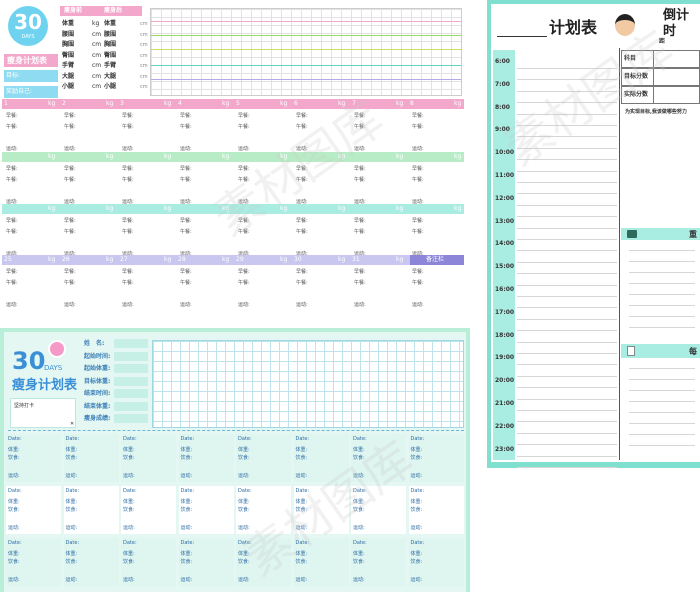  Describe the element at coordinates (97, 356) in the screenshot. I see `info-label: 起始时间:` at that location.